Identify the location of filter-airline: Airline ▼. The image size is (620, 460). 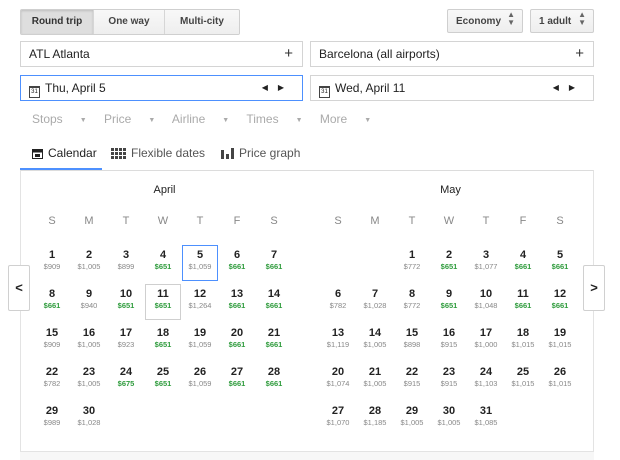
(200, 119).